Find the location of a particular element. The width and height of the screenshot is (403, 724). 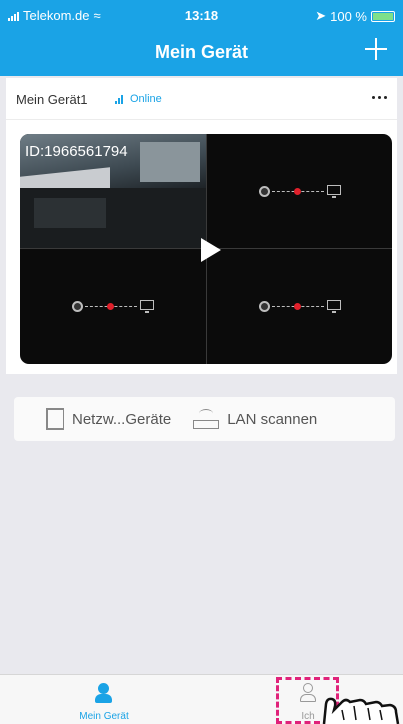

device-header: Mein Gerät1 Online is located at coordinates (201, 99).